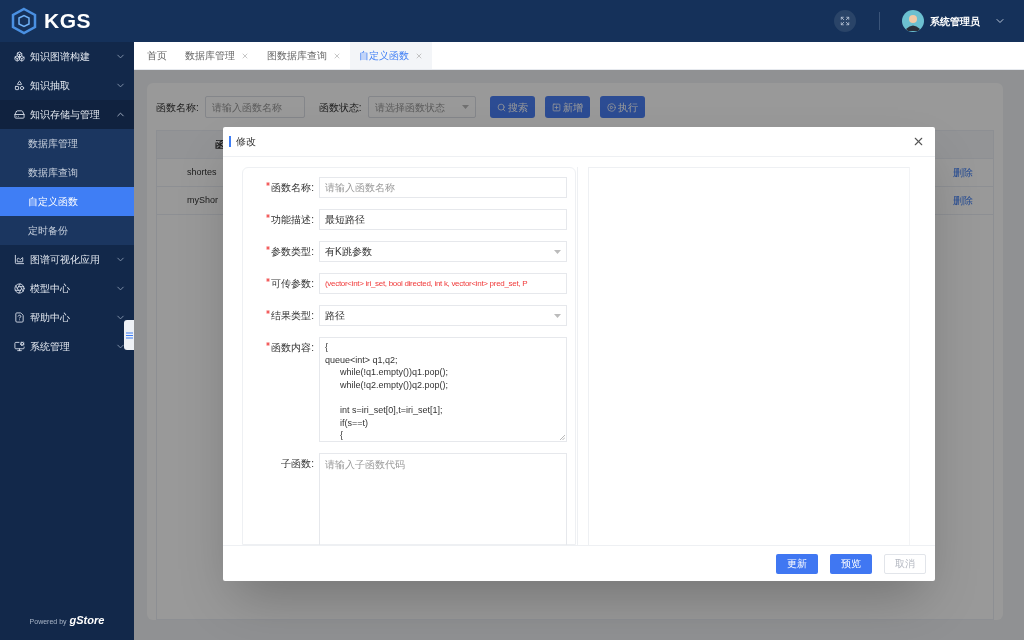 Image resolution: width=1024 pixels, height=640 pixels. What do you see at coordinates (918, 141) in the screenshot?
I see `close-icon` at bounding box center [918, 141].